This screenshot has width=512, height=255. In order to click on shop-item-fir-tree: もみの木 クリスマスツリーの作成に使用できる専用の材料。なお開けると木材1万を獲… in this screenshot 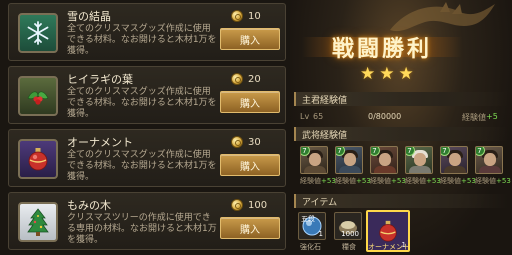, I will do `click(147, 221)`.